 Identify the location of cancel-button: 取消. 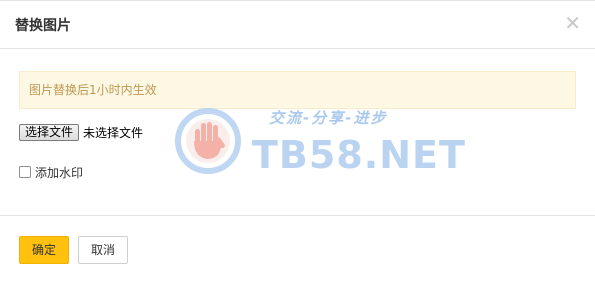
(103, 250).